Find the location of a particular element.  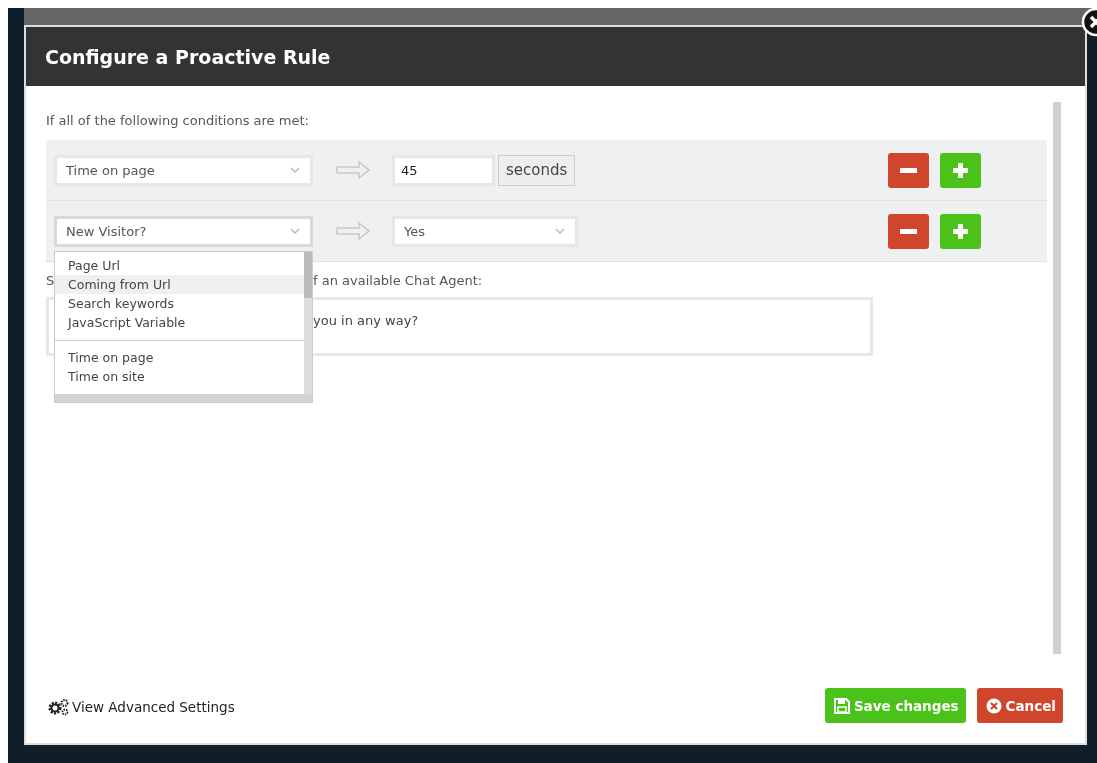

message-text: you in any way? is located at coordinates (366, 320).